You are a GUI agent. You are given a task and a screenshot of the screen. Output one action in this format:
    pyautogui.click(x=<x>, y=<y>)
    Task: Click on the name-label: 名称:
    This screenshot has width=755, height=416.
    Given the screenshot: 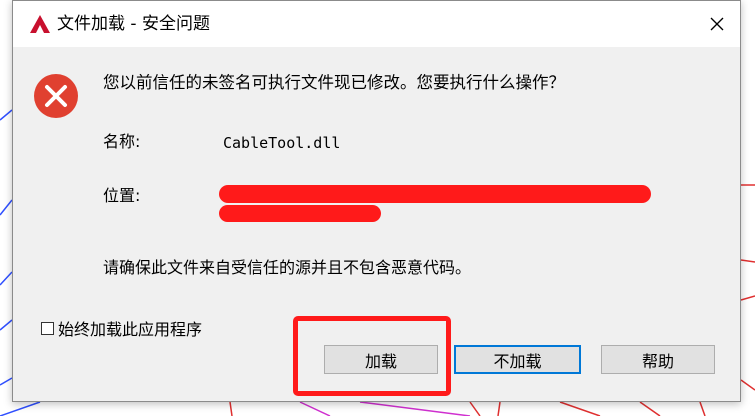 What is the action you would take?
    pyautogui.click(x=122, y=141)
    